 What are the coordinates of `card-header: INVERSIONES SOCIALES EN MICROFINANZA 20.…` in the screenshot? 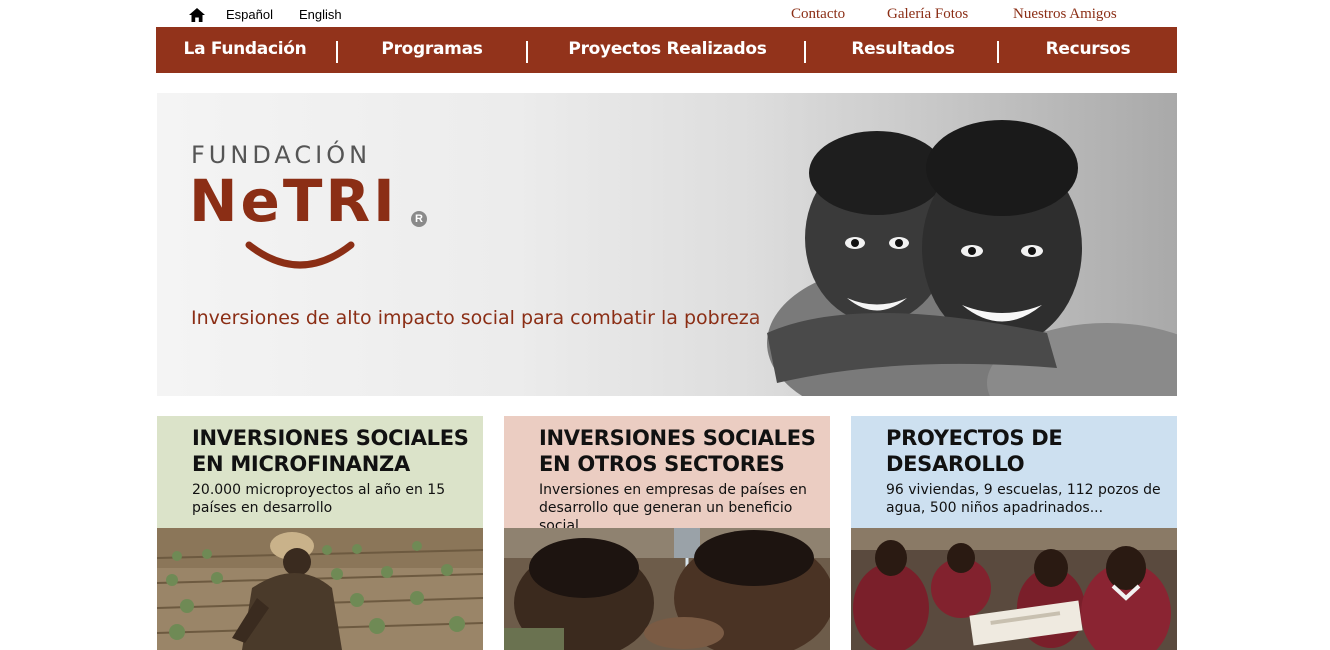 It's located at (320, 472).